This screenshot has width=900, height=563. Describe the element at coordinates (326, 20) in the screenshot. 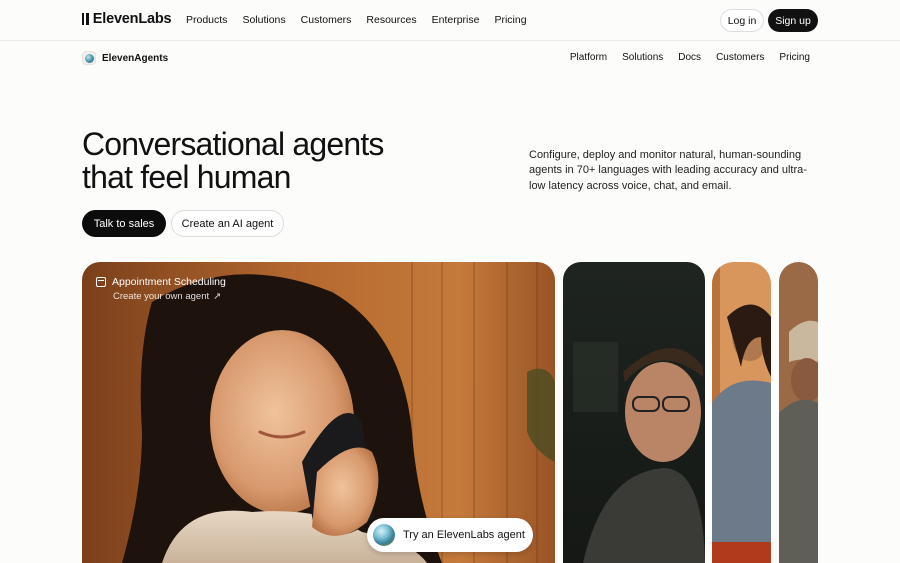

I see `nav-item-customers: Customers` at that location.